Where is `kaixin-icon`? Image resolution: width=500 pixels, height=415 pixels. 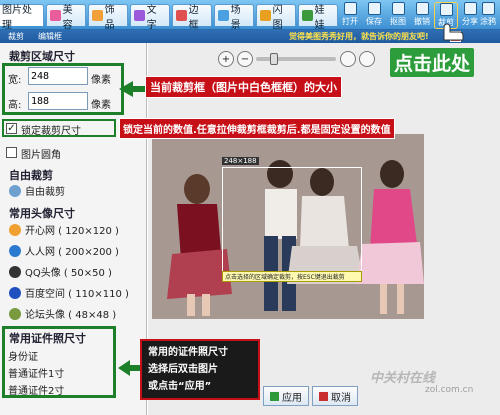
kaixin-icon is located at coordinates (15, 229).